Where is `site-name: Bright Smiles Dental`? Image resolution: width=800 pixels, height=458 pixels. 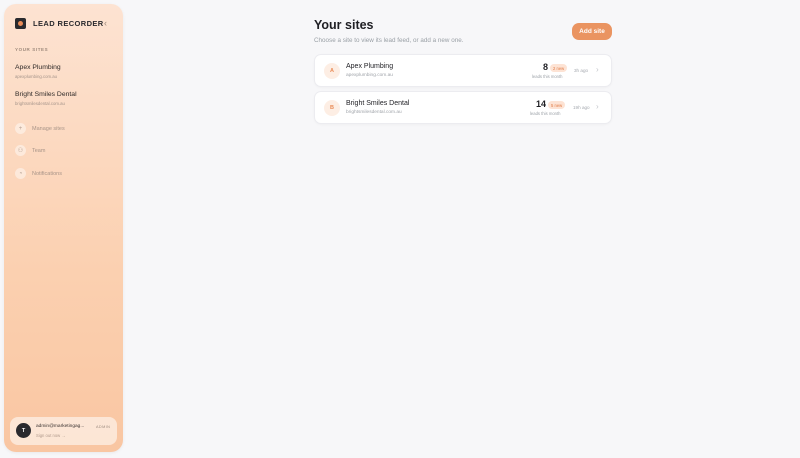
site-name: Bright Smiles Dental is located at coordinates (378, 103).